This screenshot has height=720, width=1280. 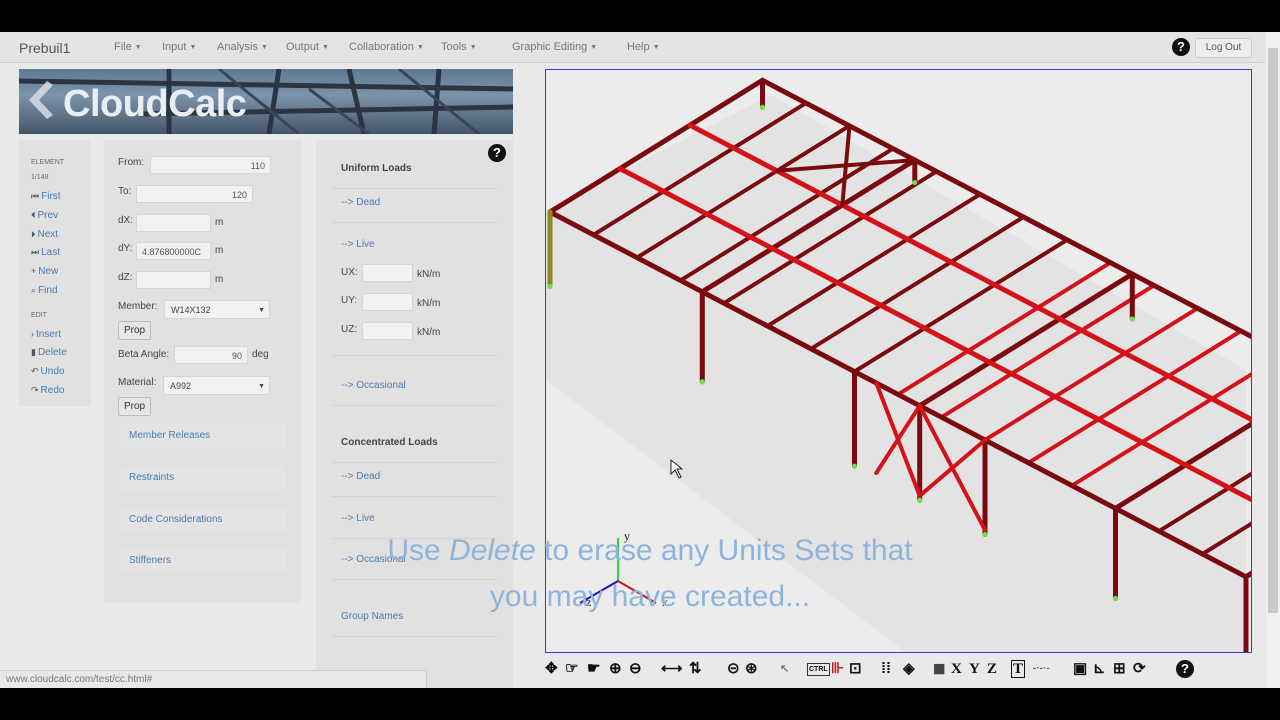 I want to click on render-icon: ◈, so click(x=909, y=669).